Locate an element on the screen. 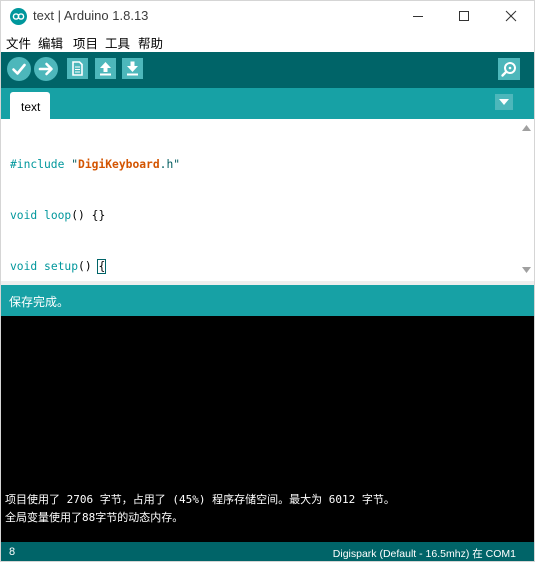  code-line: void setup() { is located at coordinates (58, 266).